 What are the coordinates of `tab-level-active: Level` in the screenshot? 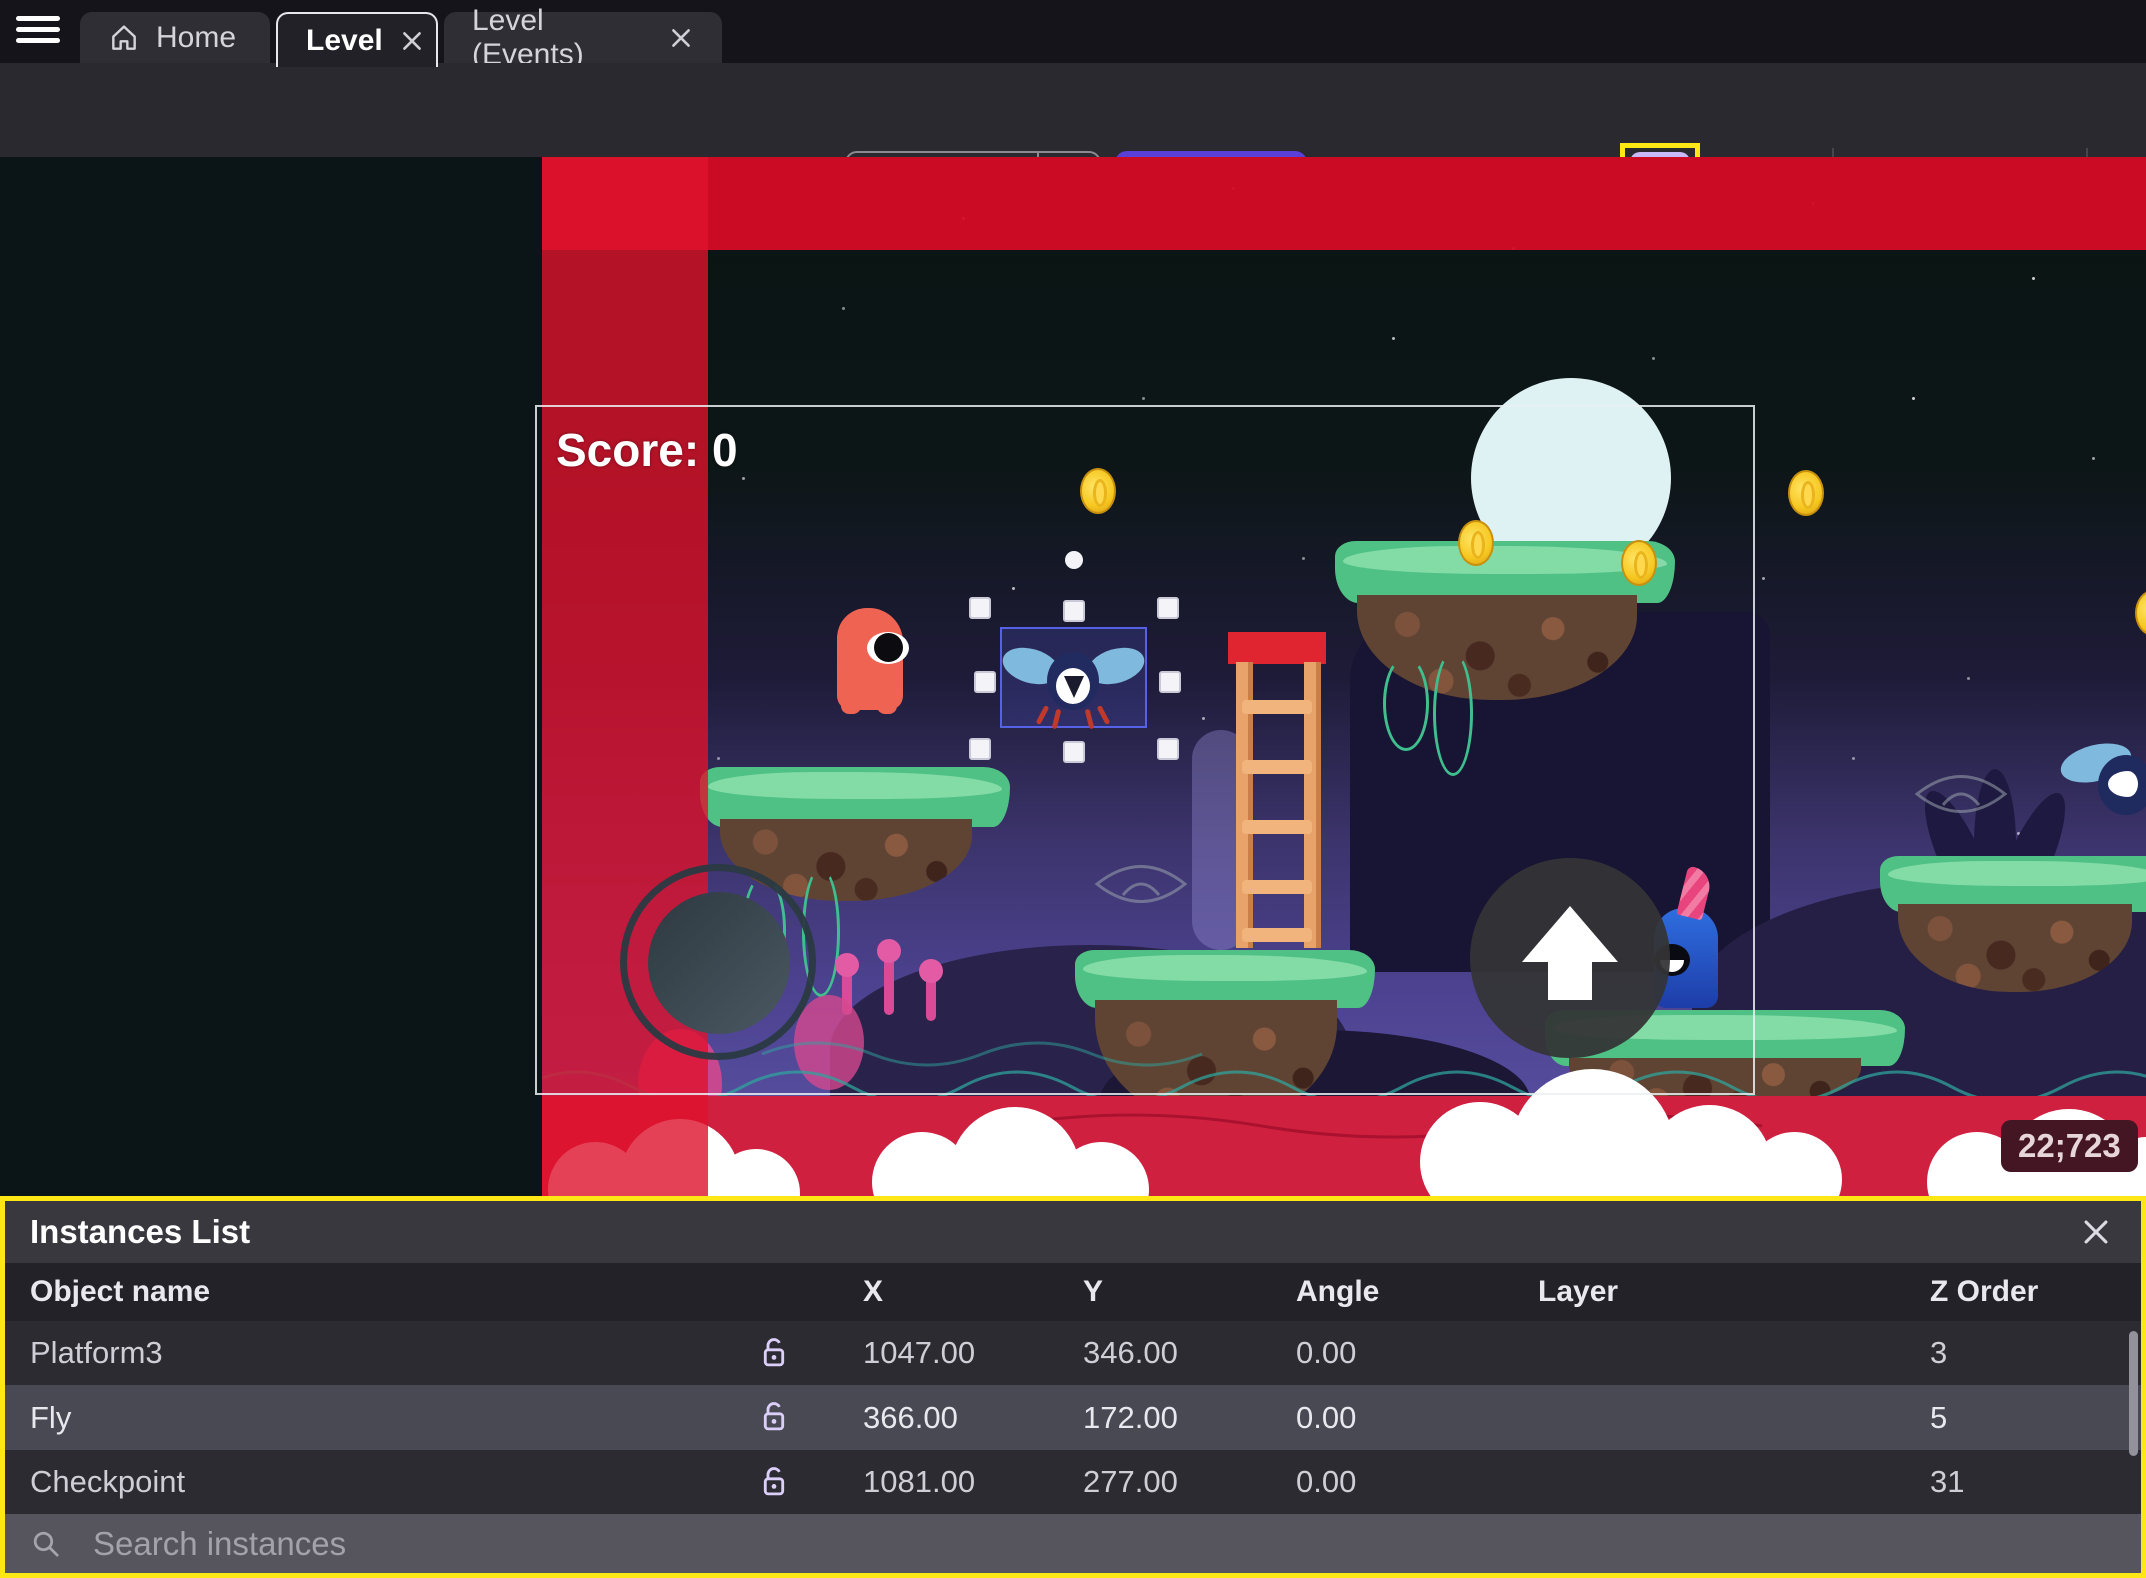 It's located at (357, 39).